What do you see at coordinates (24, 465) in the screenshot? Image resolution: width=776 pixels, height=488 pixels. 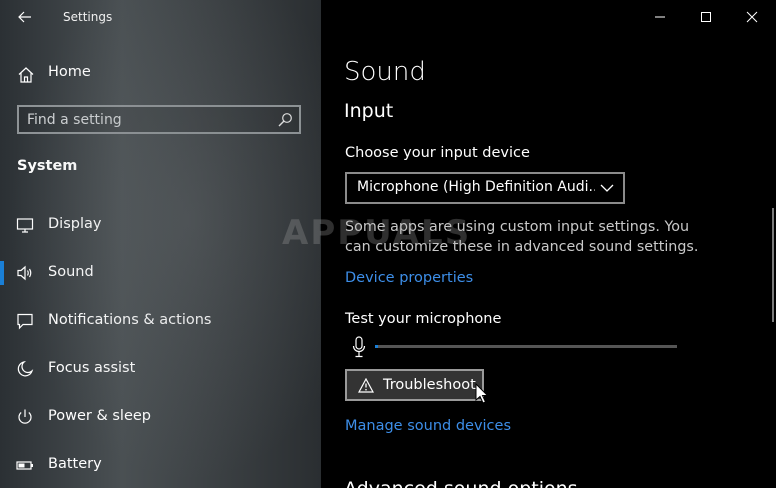 I see `battery-icon` at bounding box center [24, 465].